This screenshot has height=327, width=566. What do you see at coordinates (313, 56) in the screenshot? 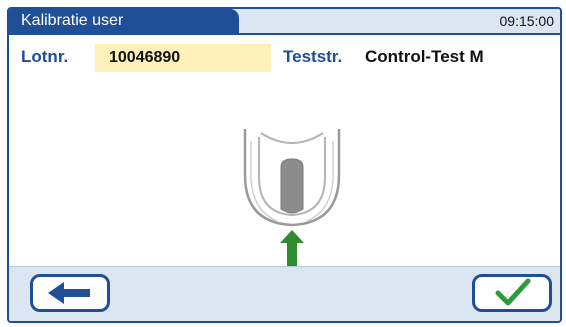
I see `test-strip-label: Teststr.` at bounding box center [313, 56].